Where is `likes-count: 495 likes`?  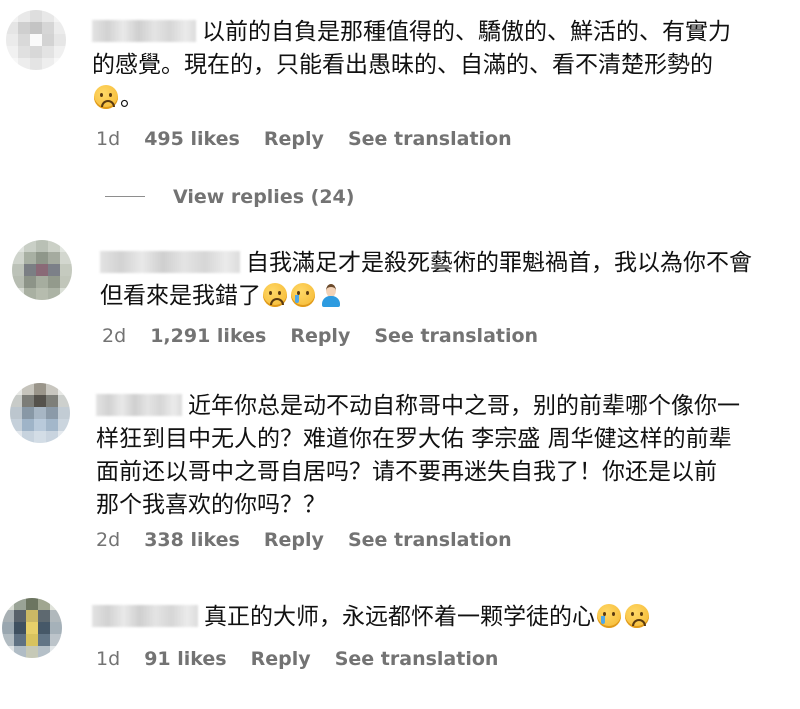
likes-count: 495 likes is located at coordinates (192, 139).